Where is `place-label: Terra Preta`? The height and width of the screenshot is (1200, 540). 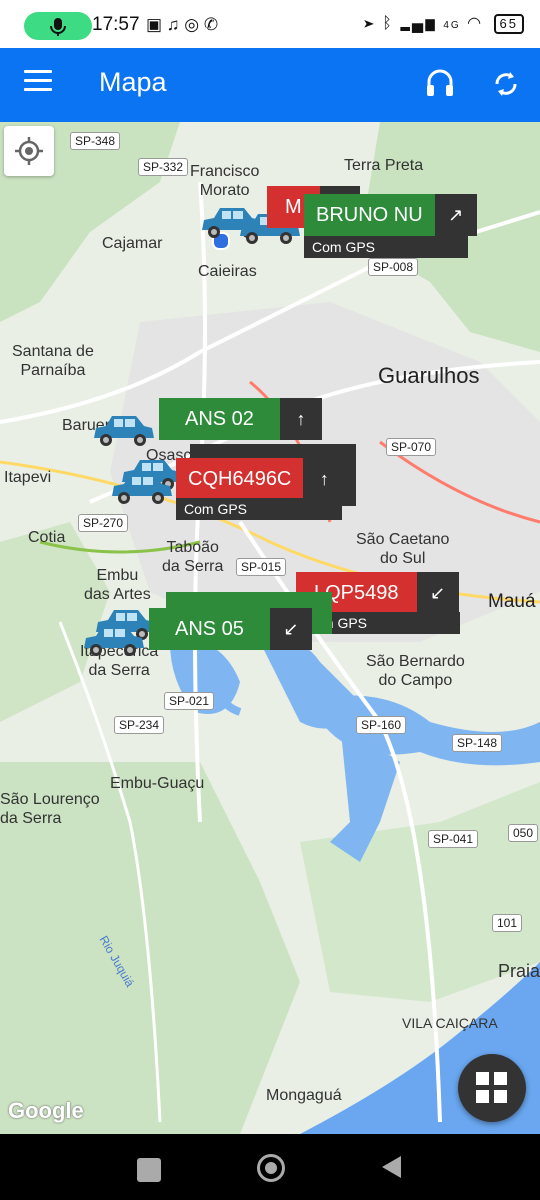
place-label: Terra Preta is located at coordinates (384, 165).